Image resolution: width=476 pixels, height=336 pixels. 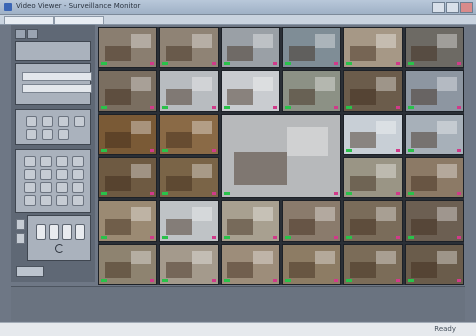 I want to click on refresh-icon, so click(x=59, y=248).